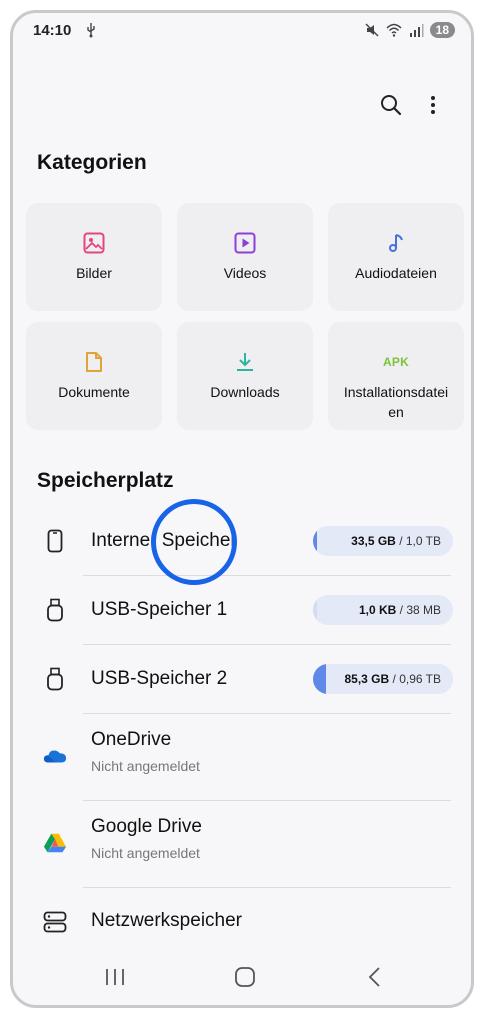 This screenshot has height=1020, width=486. I want to click on search-icon, so click(391, 105).